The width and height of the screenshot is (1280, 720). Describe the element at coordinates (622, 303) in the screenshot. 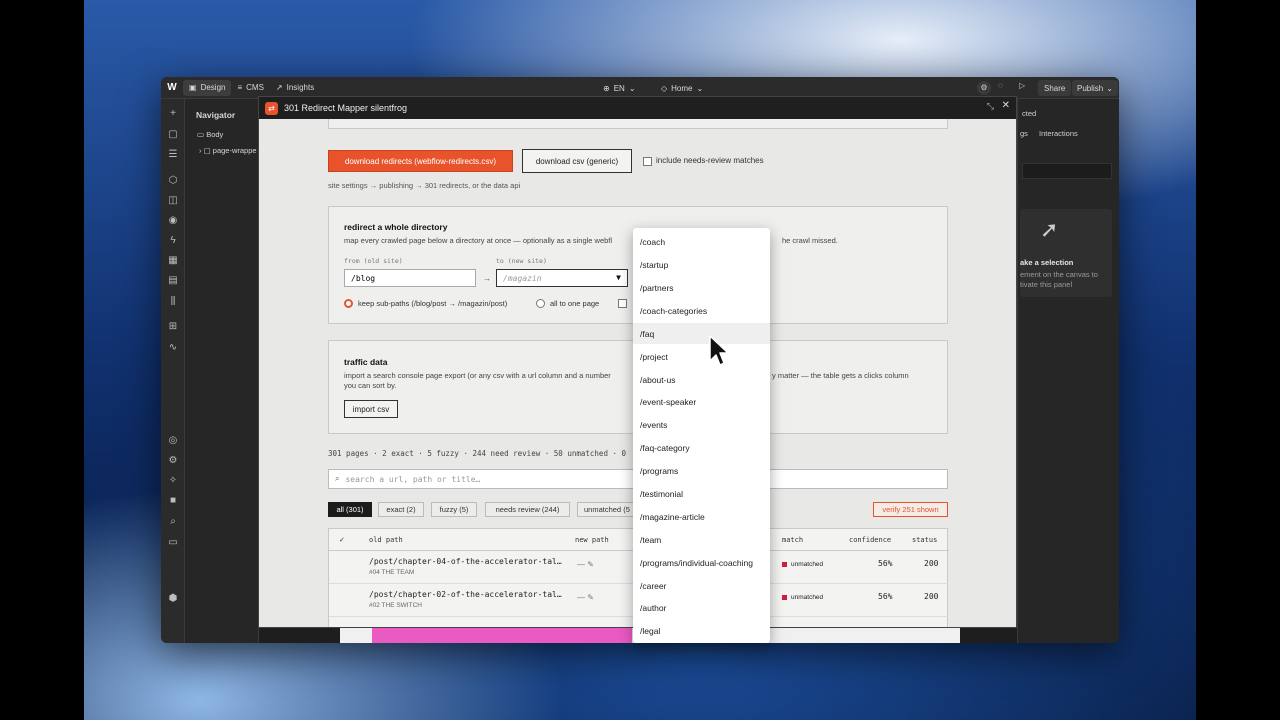

I see `single-redirect-checkbox` at that location.